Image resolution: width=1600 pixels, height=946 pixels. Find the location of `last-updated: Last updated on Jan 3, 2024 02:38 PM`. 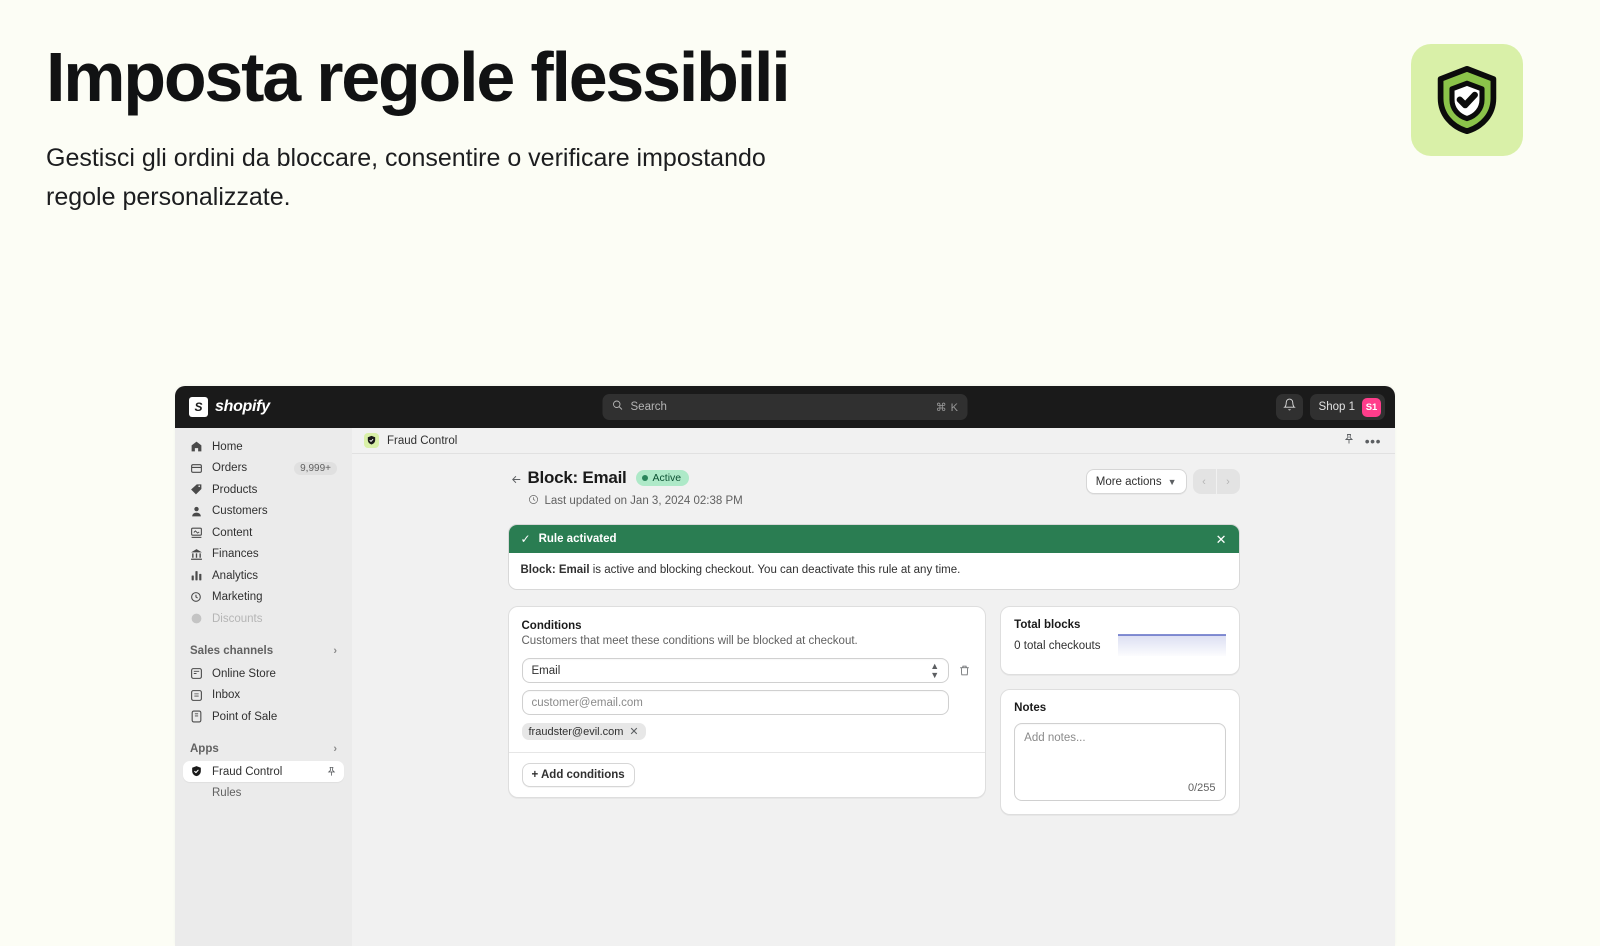

last-updated: Last updated on Jan 3, 2024 02:38 PM is located at coordinates (807, 501).